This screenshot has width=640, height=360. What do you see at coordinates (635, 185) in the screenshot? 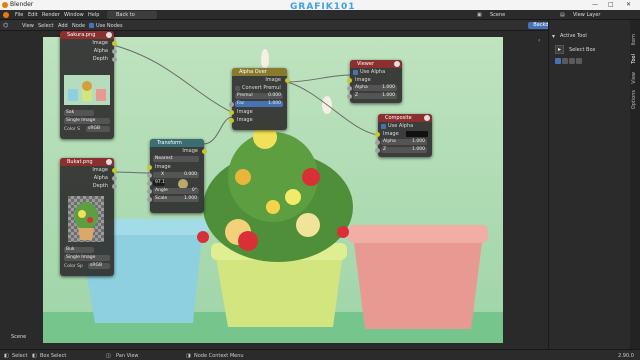
I see `sidebar-tabs: Item Tool View Options` at bounding box center [635, 185].